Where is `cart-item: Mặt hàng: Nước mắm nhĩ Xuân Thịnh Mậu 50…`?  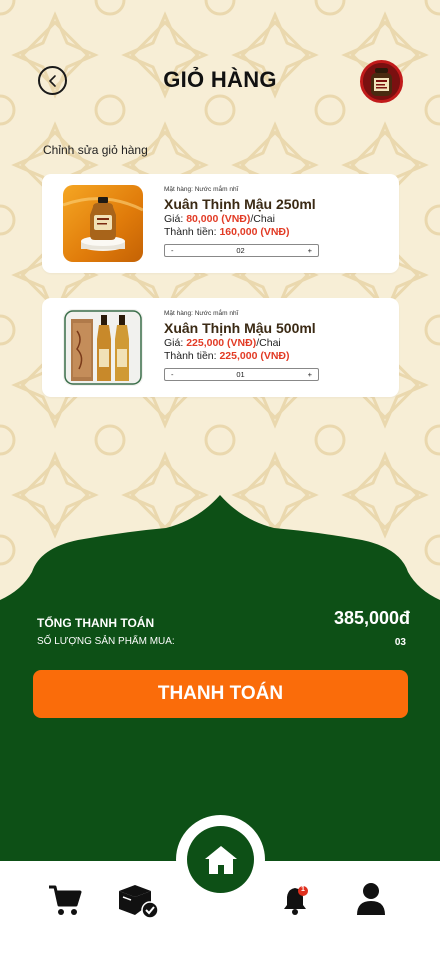 cart-item: Mặt hàng: Nước mắm nhĩ Xuân Thịnh Mậu 50… is located at coordinates (220, 347).